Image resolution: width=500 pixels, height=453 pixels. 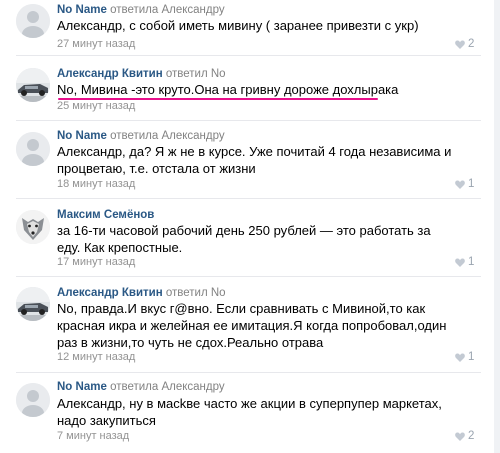 I want to click on timestamp: 27 минут назад, so click(x=96, y=44).